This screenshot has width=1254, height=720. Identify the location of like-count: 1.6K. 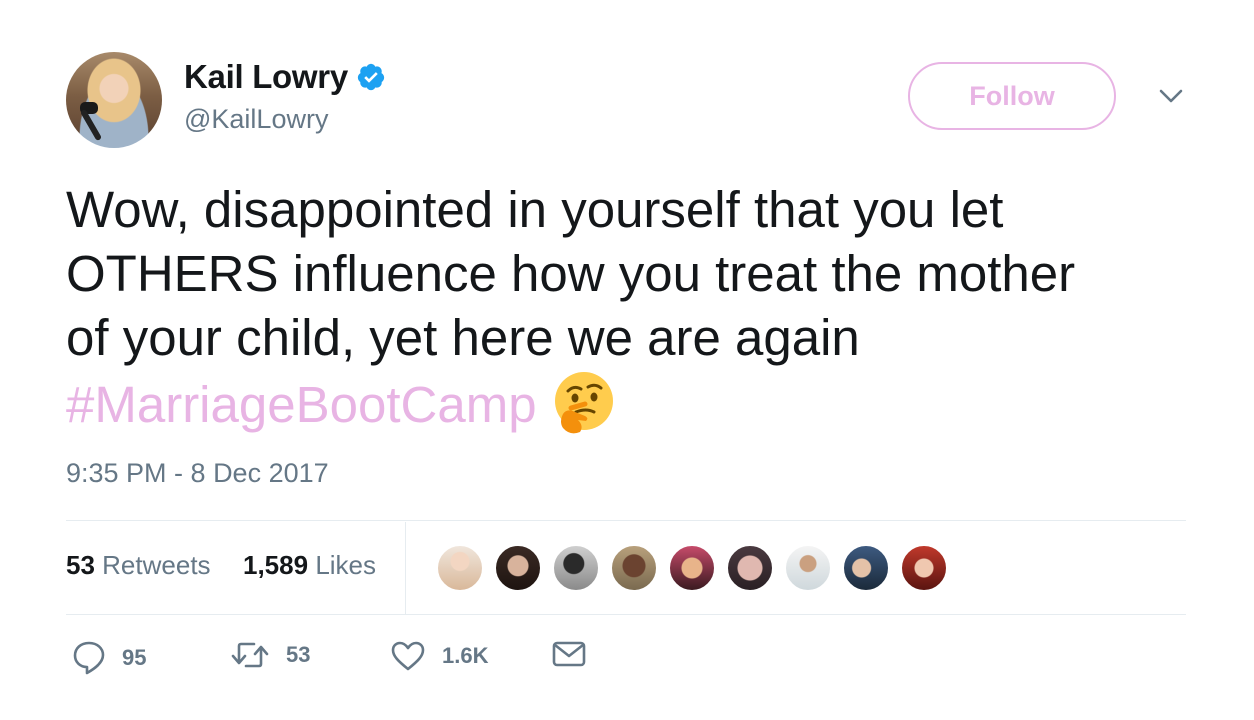
(465, 655).